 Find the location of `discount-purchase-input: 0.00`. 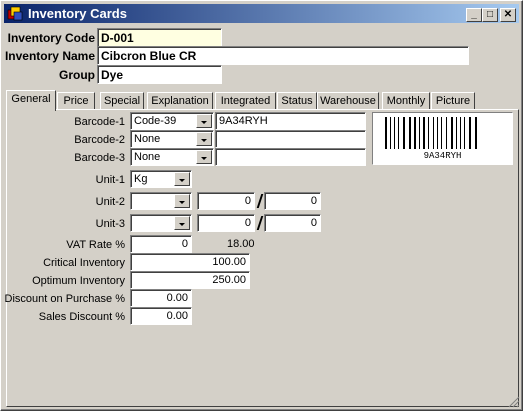

discount-purchase-input: 0.00 is located at coordinates (161, 298).